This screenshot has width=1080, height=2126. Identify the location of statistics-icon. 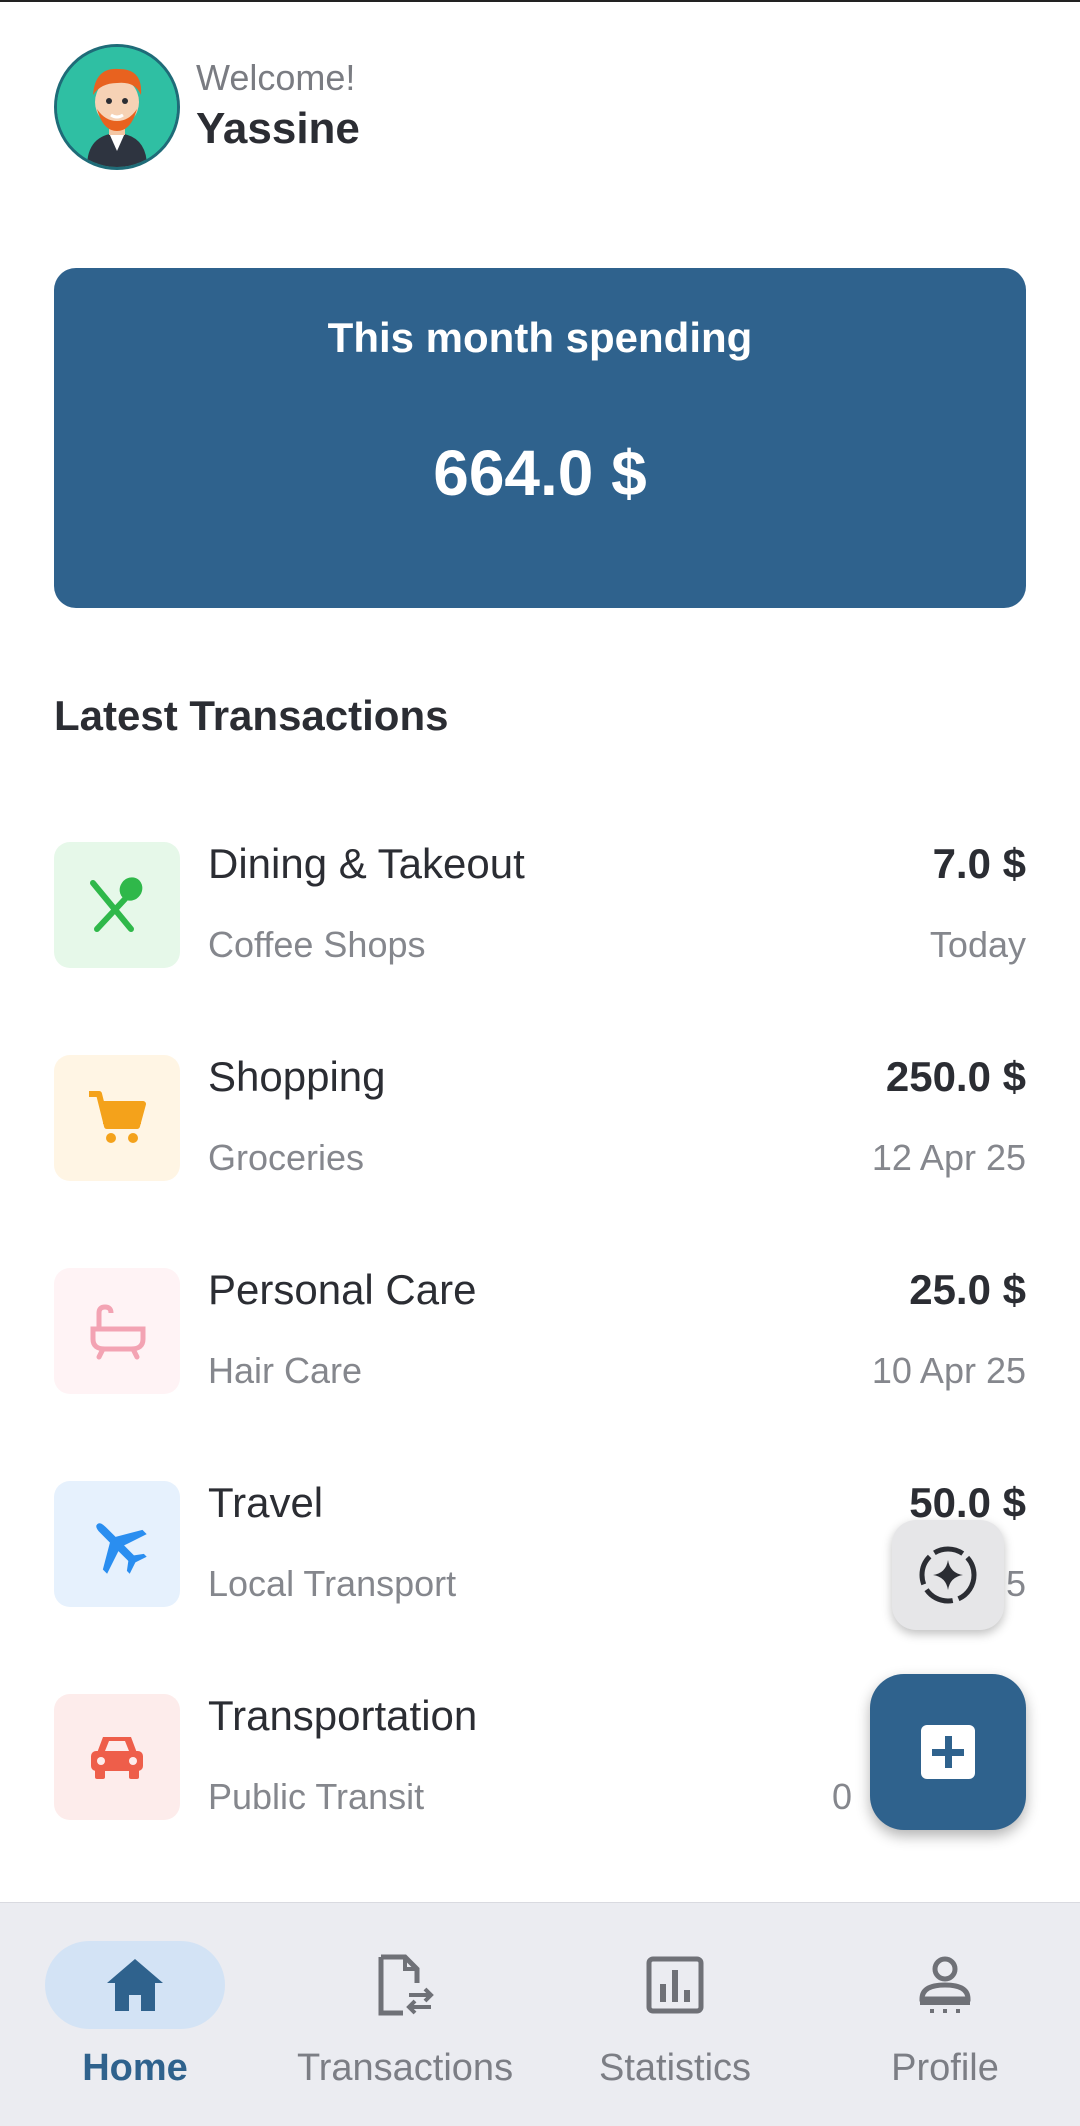
(675, 1985).